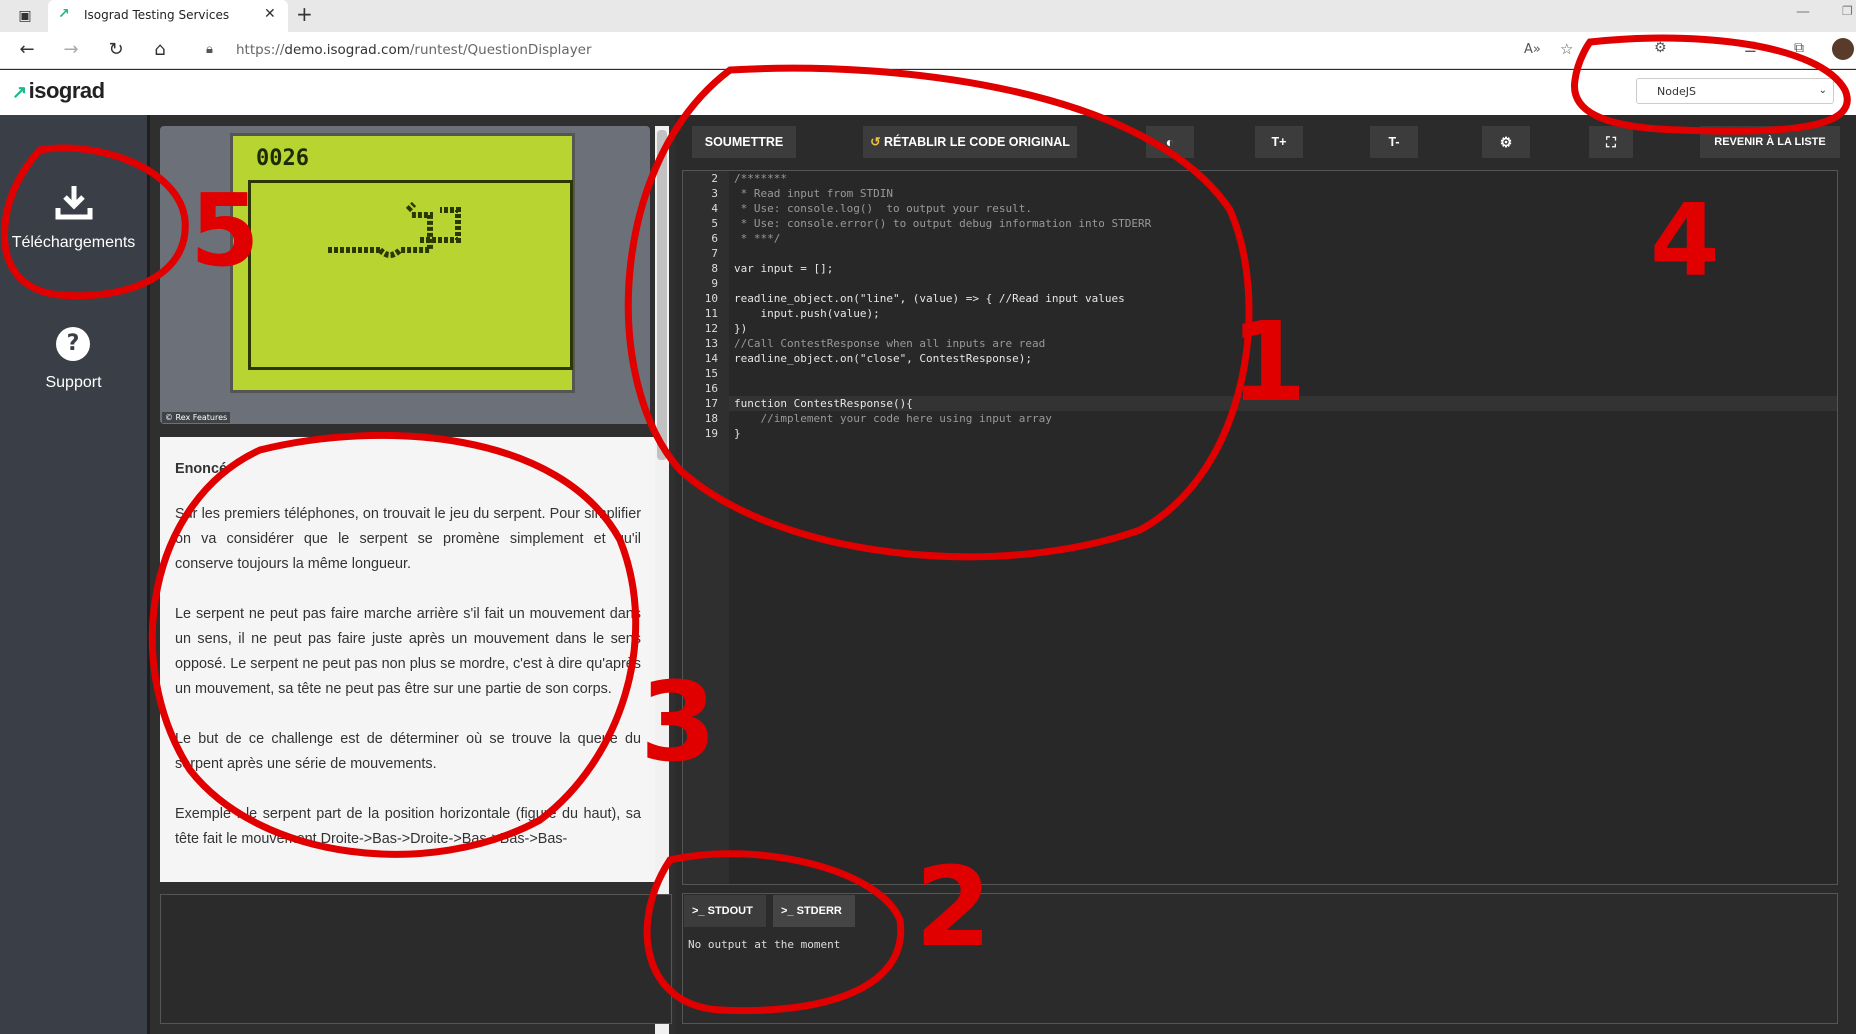 The height and width of the screenshot is (1034, 1856). What do you see at coordinates (977, 142) in the screenshot?
I see `reset-code-label: RÉTABLIR LE CODE ORIGINAL` at bounding box center [977, 142].